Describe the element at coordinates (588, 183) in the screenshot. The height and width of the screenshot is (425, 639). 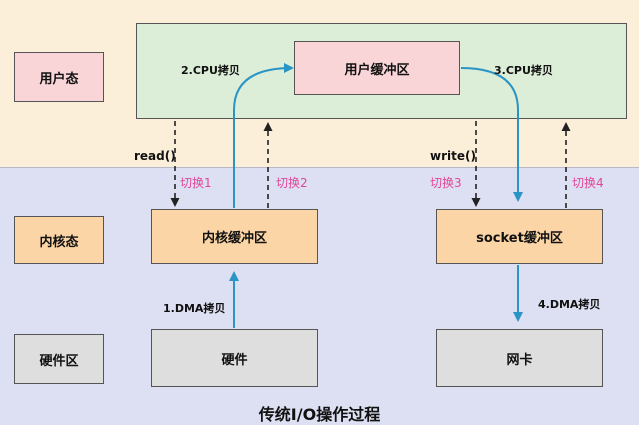
I see `switch-label-4: 切换4` at that location.